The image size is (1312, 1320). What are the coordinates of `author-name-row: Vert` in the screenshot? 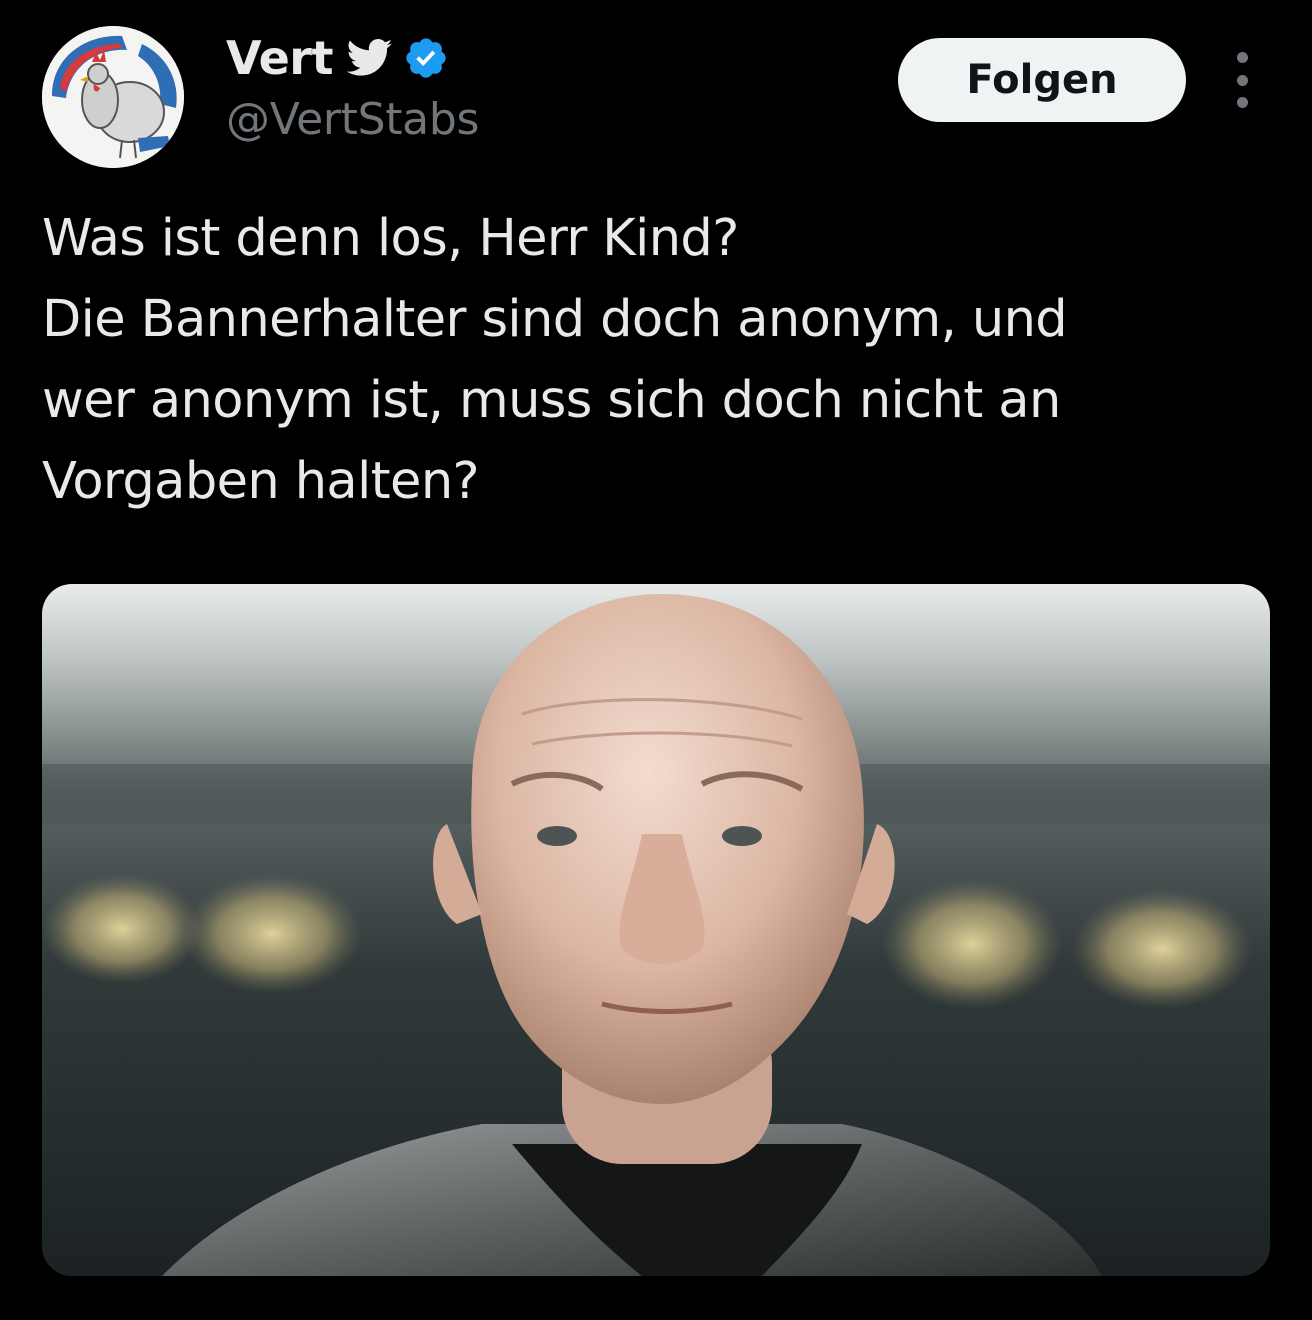 It's located at (352, 58).